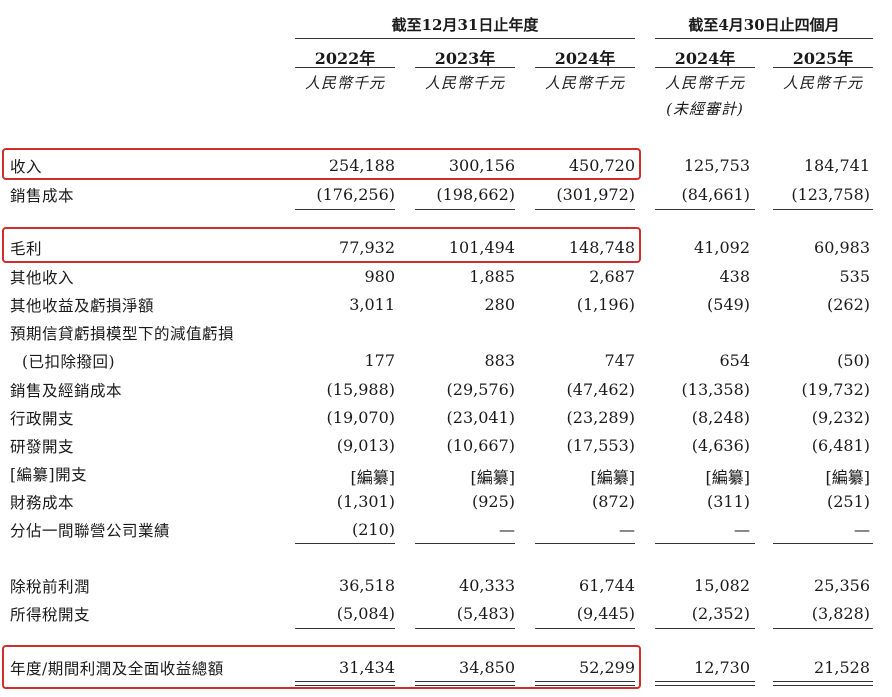  I want to click on row-value: 280, so click(499, 304).